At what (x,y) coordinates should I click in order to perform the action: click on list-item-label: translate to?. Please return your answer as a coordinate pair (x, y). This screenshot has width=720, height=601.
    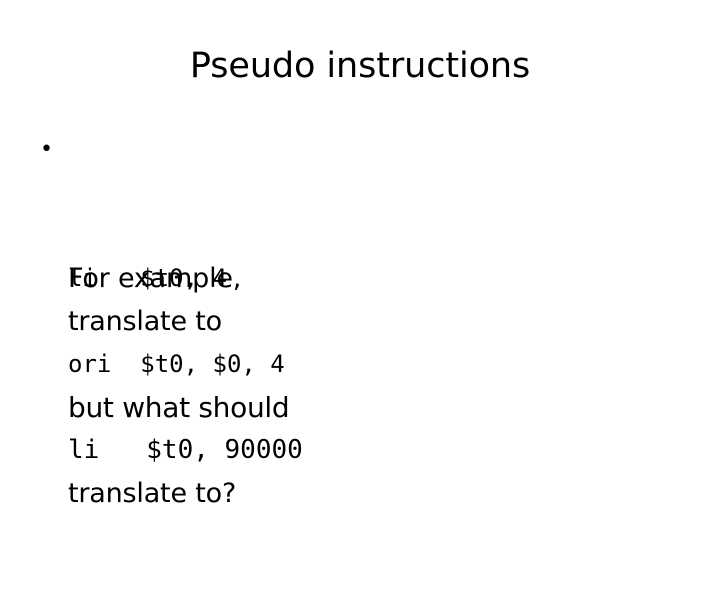
    Looking at the image, I should click on (152, 493).